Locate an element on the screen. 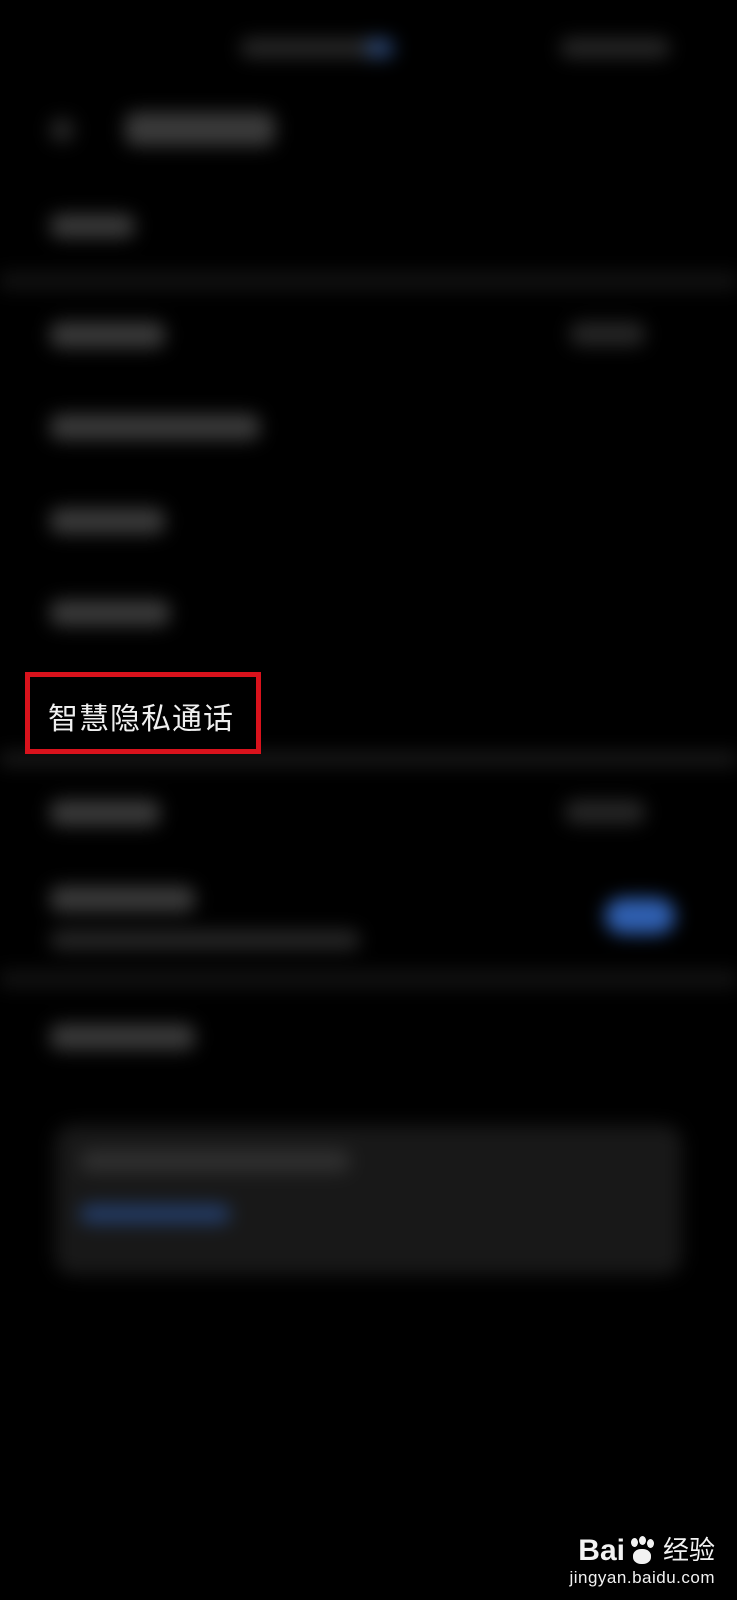 The image size is (737, 1600). baidu-jingyan-watermark: Bai 经验 jingyan.baidu.com is located at coordinates (642, 1561).